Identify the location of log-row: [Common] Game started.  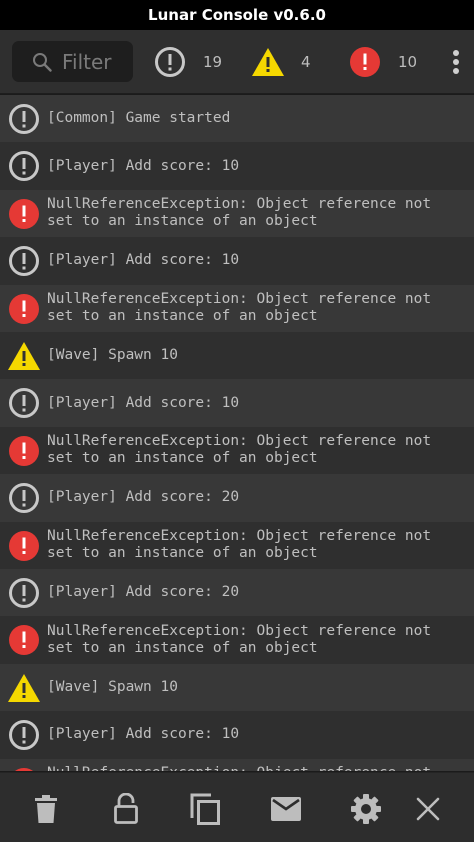
(237, 119).